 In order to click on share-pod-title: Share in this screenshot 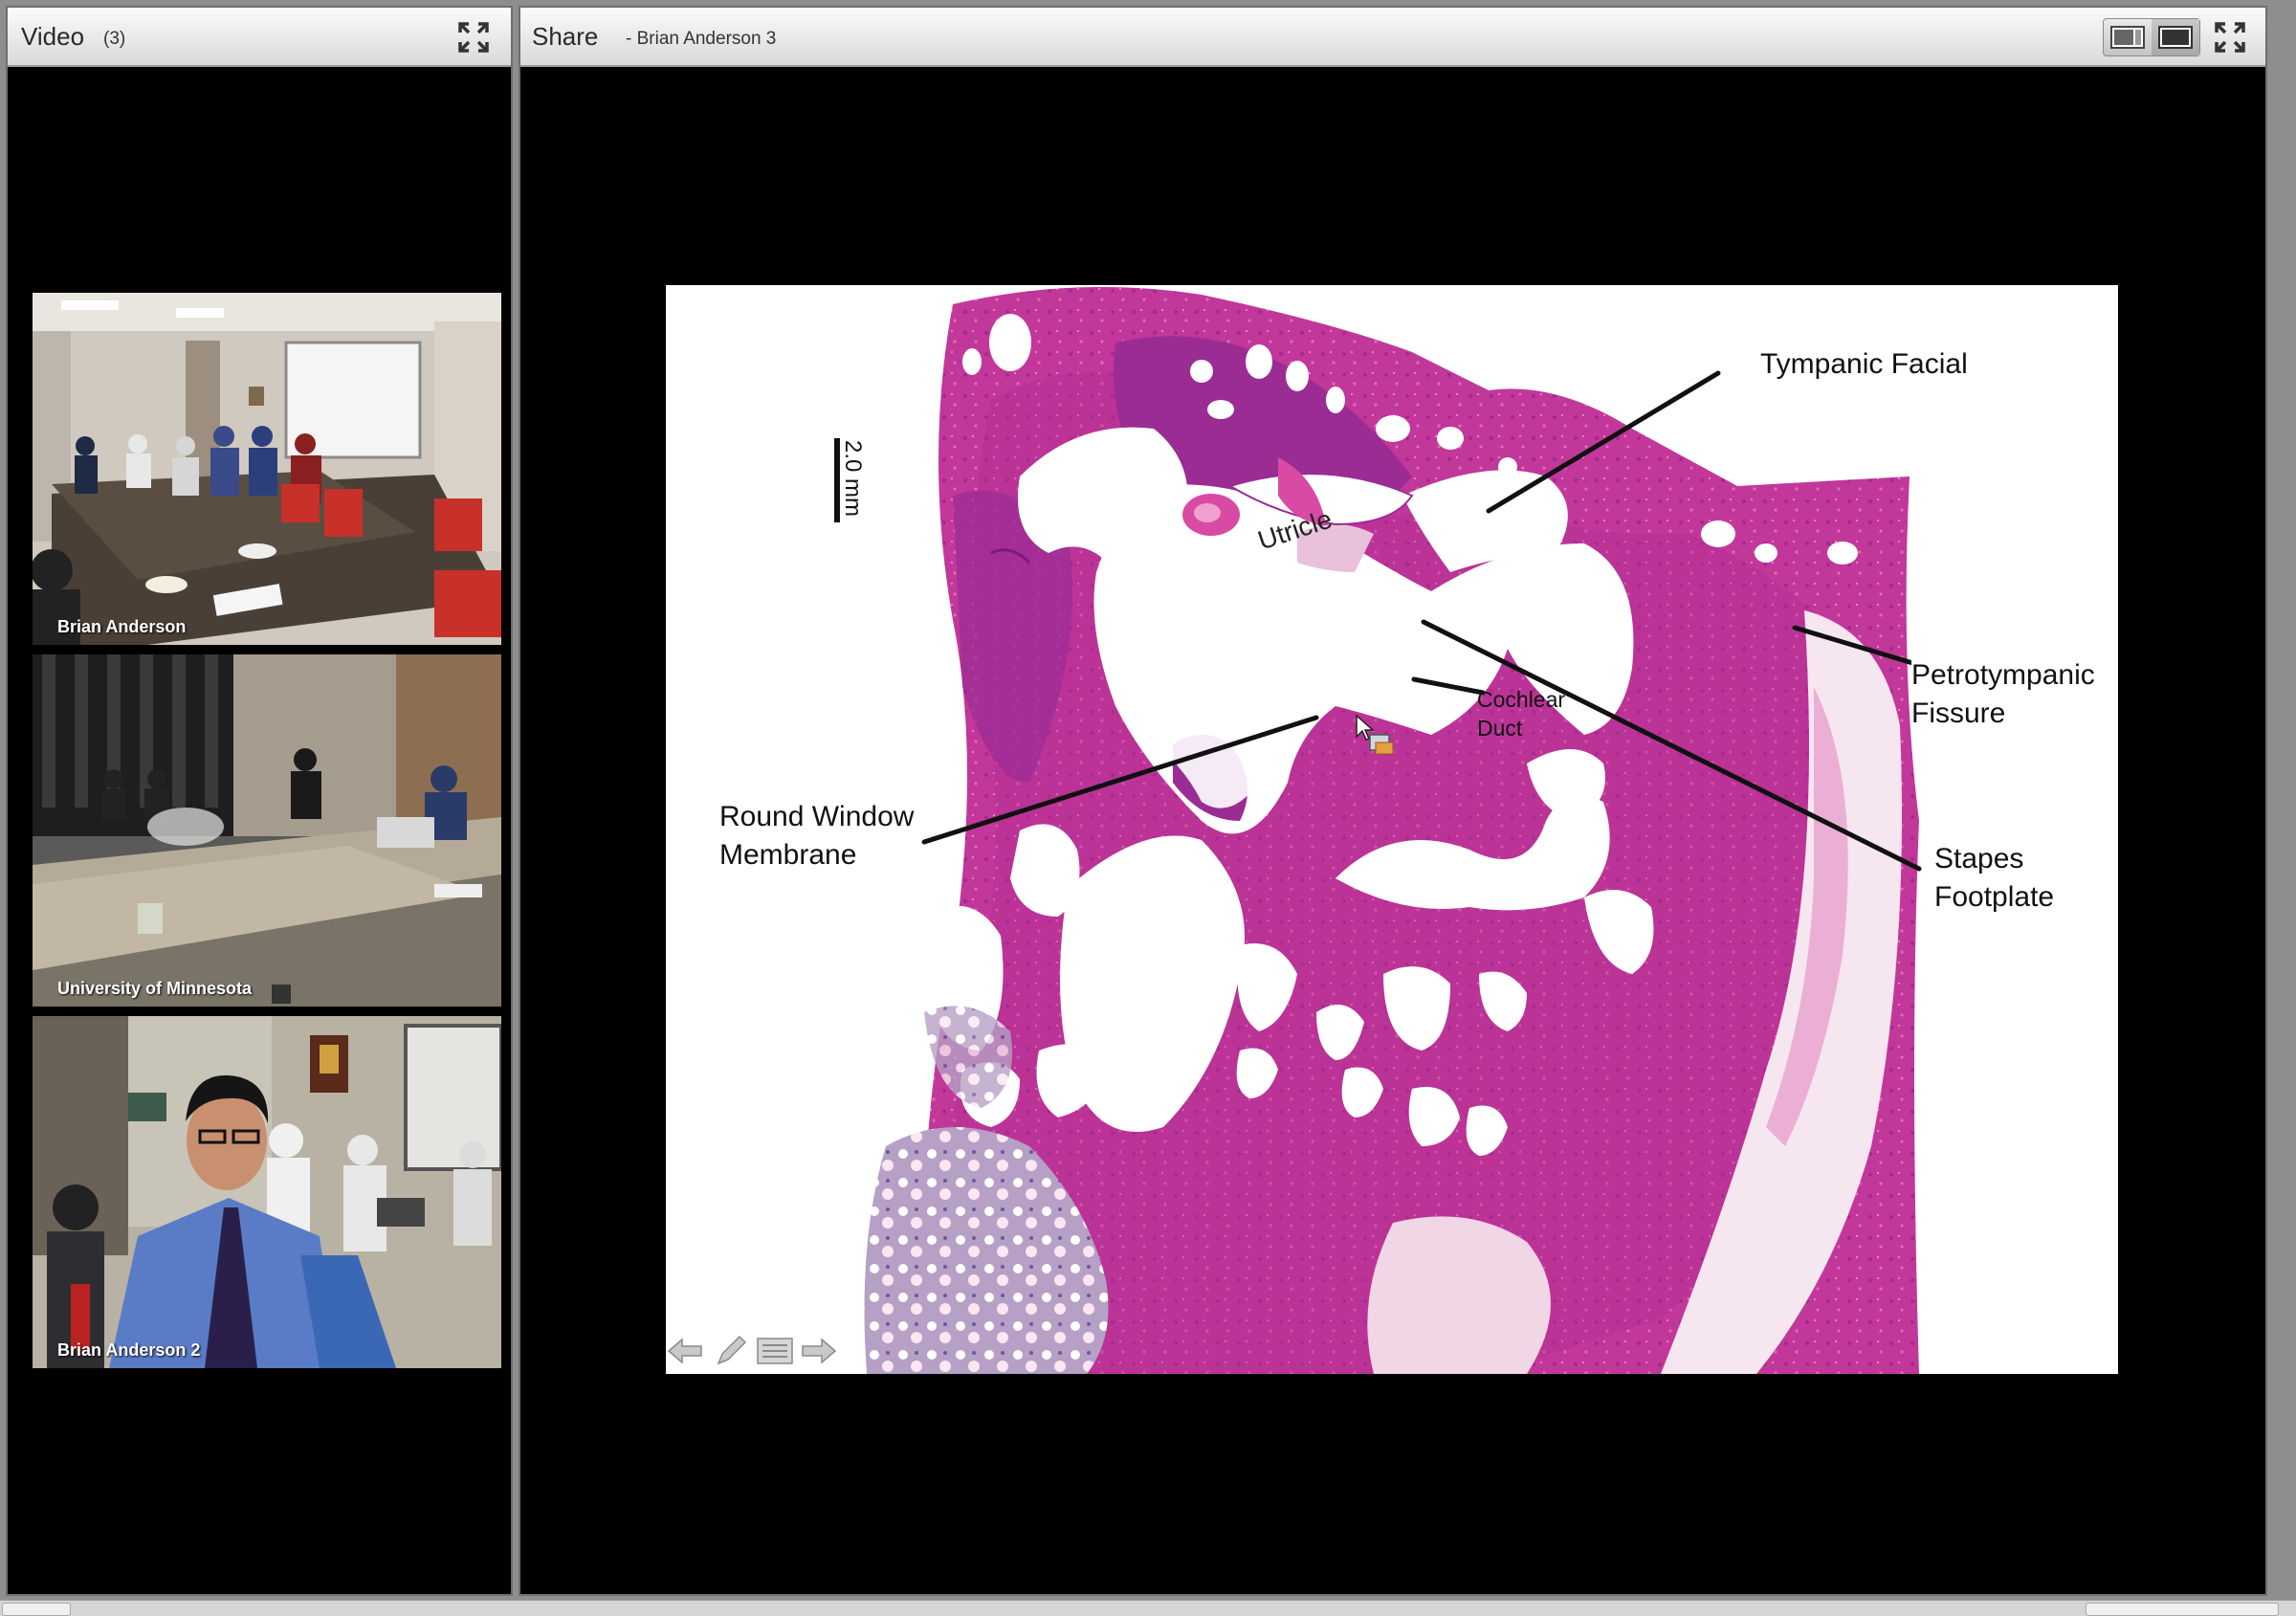, I will do `click(566, 36)`.